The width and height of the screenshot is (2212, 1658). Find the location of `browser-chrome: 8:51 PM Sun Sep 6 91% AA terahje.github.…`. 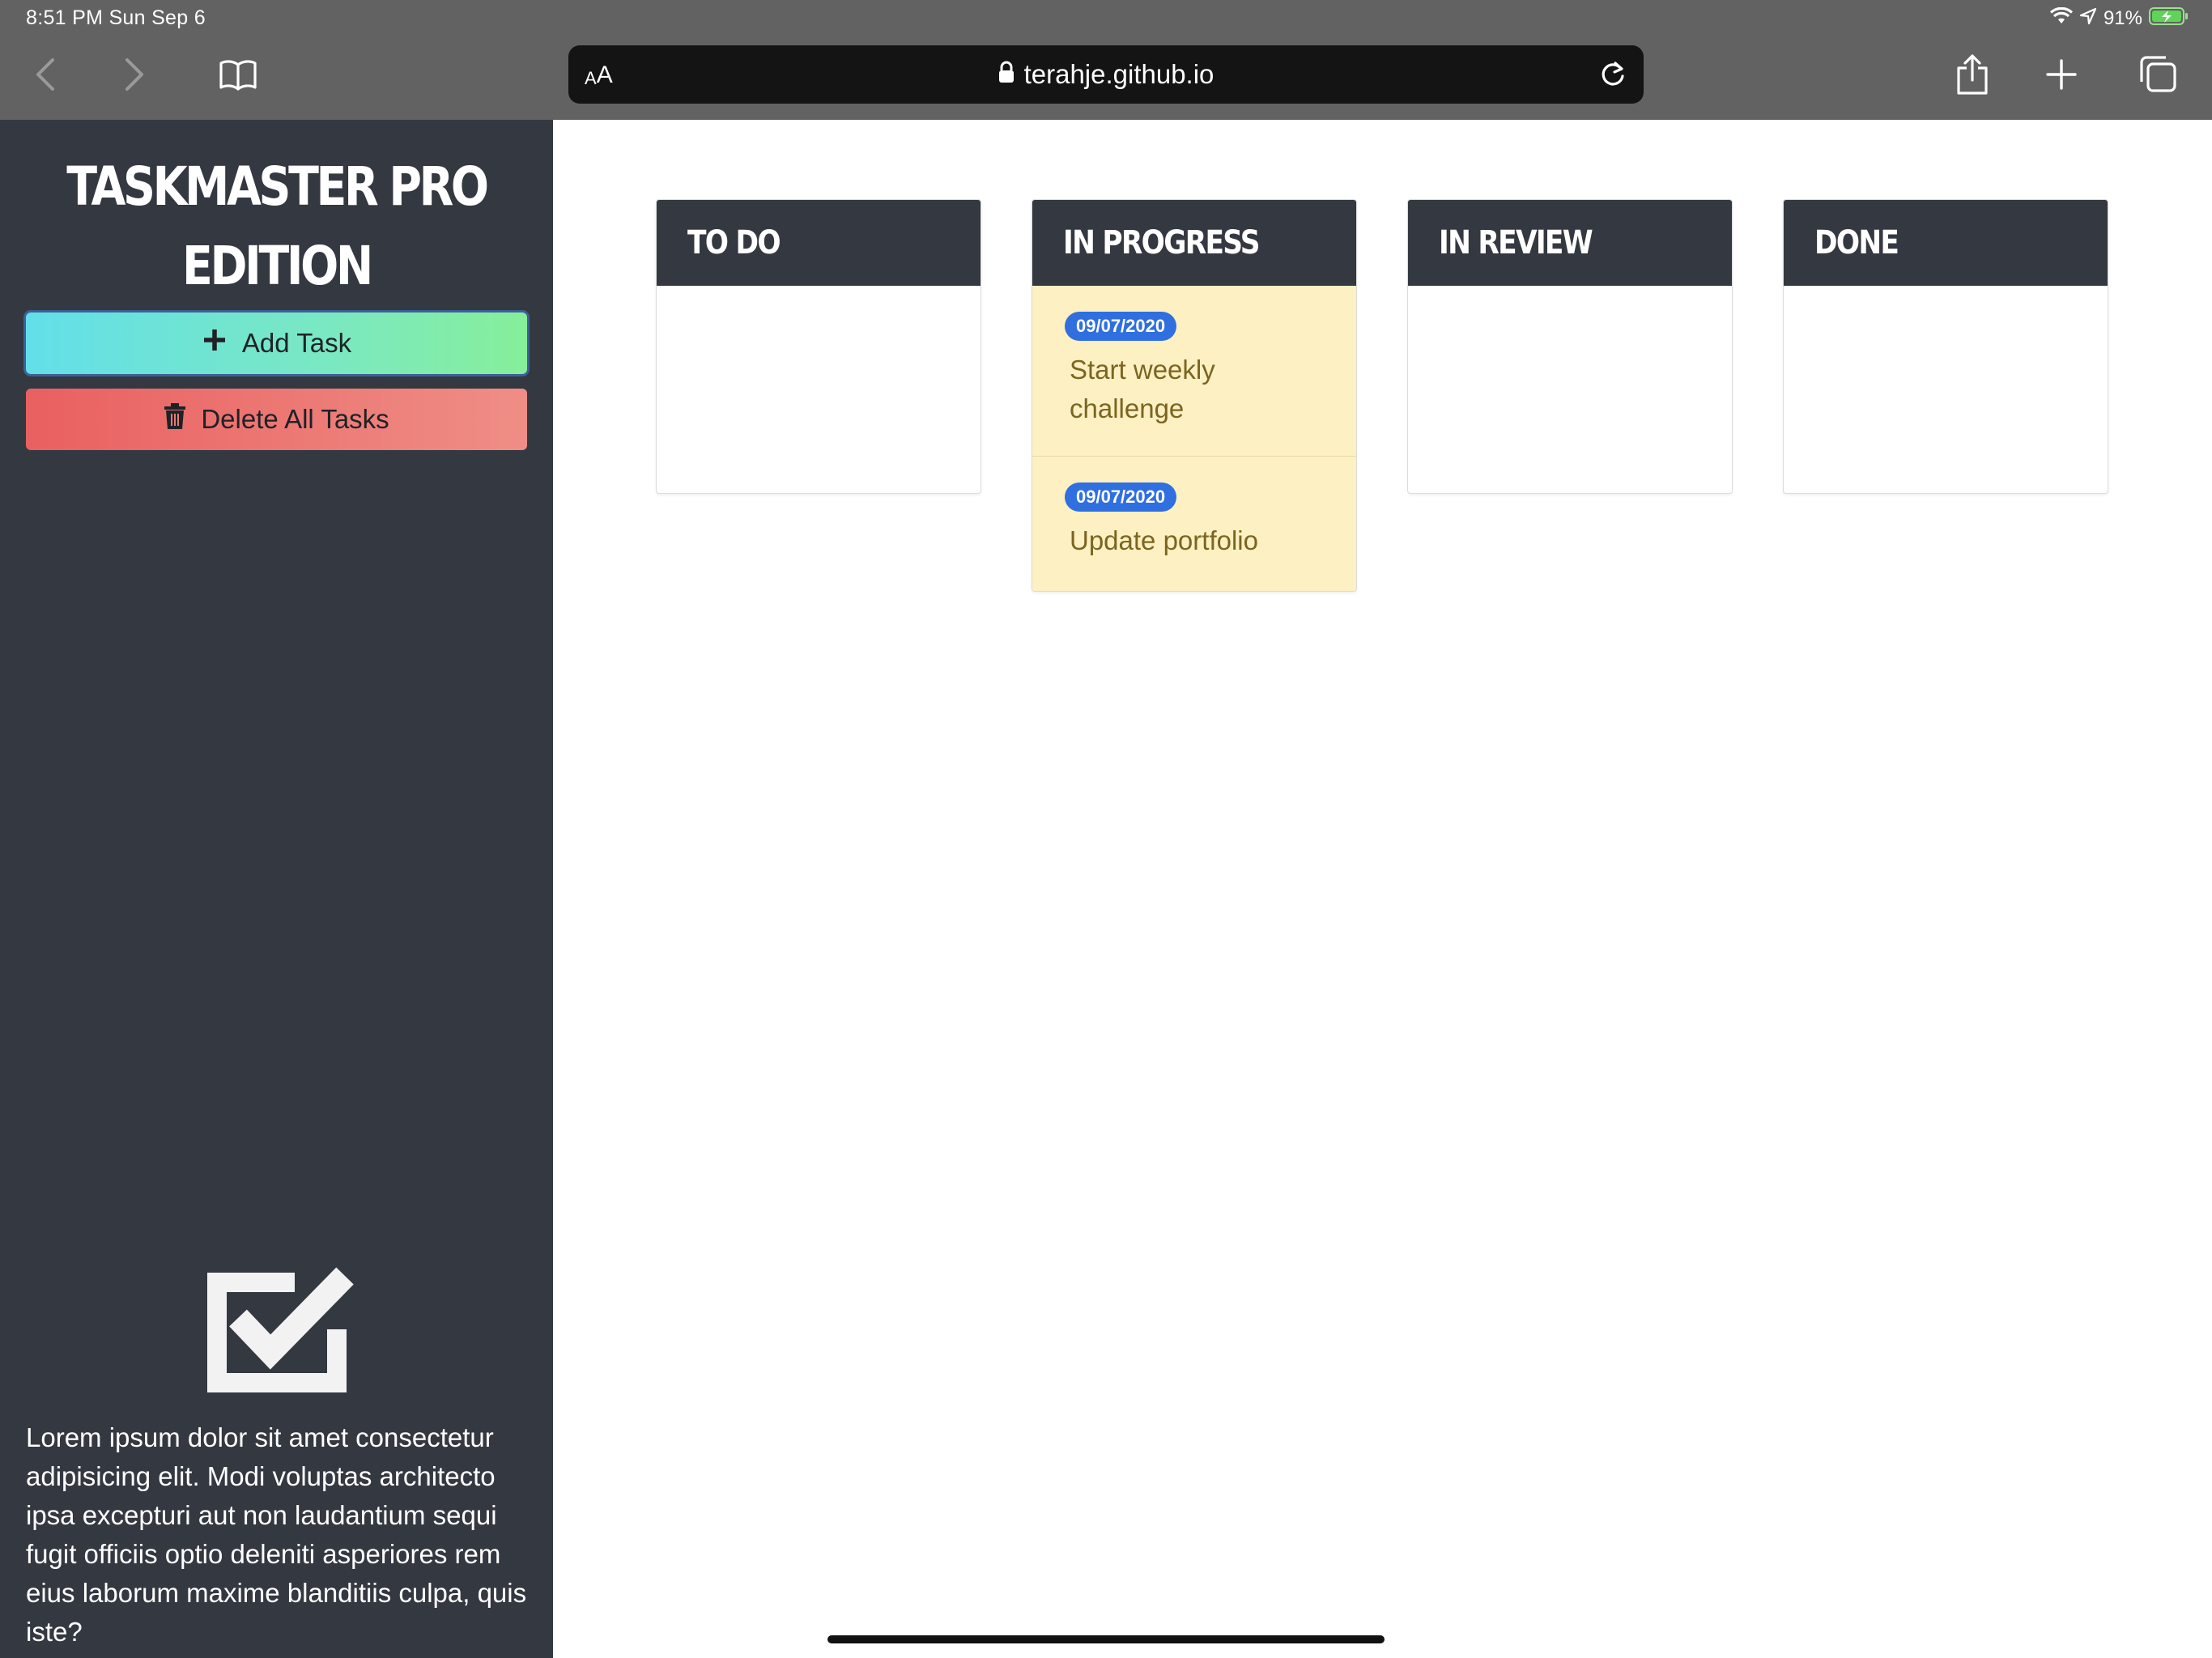

browser-chrome: 8:51 PM Sun Sep 6 91% AA terahje.github.… is located at coordinates (1106, 60).